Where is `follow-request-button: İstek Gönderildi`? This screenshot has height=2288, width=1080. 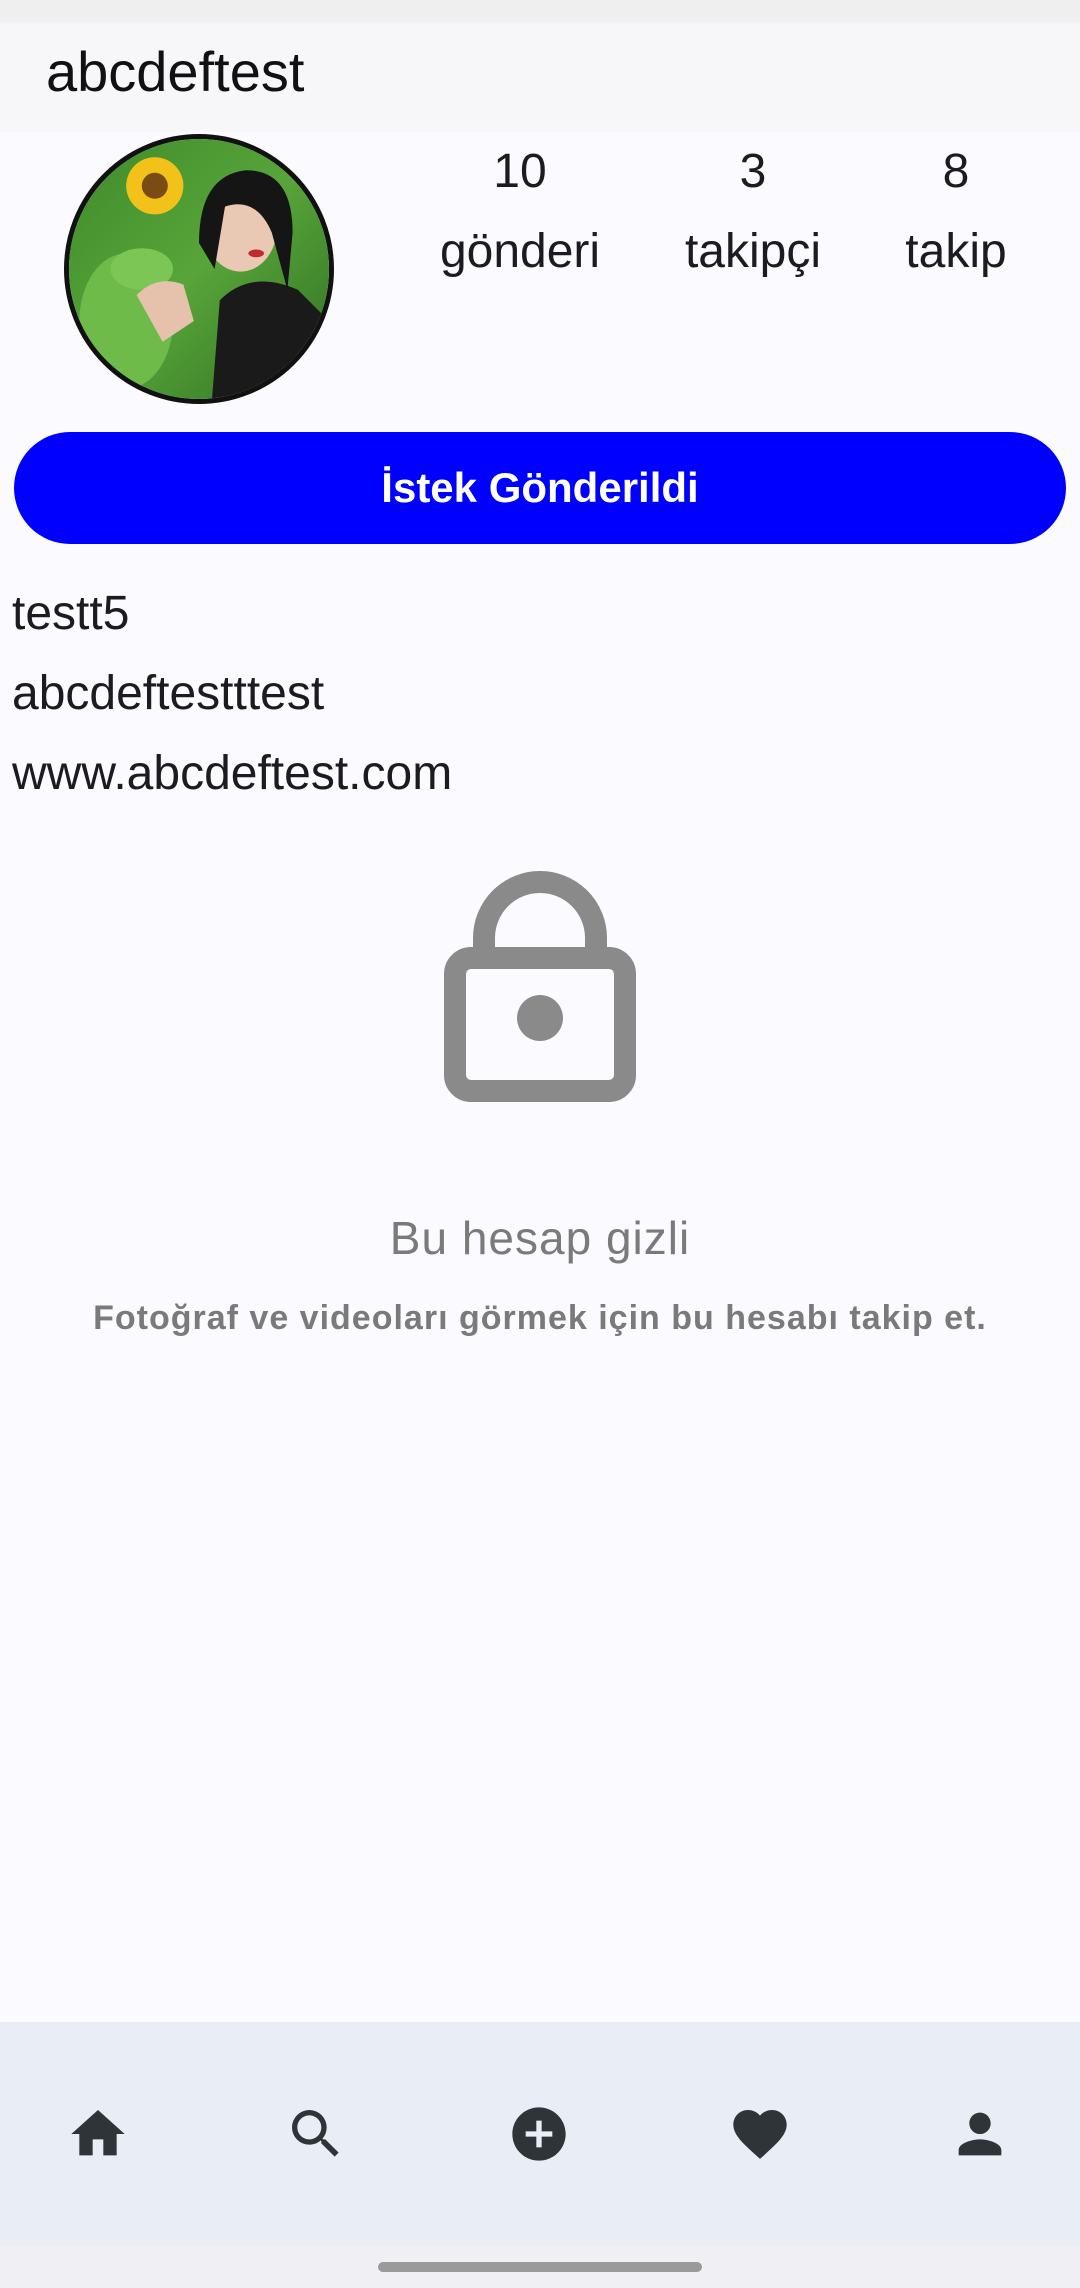 follow-request-button: İstek Gönderildi is located at coordinates (540, 488).